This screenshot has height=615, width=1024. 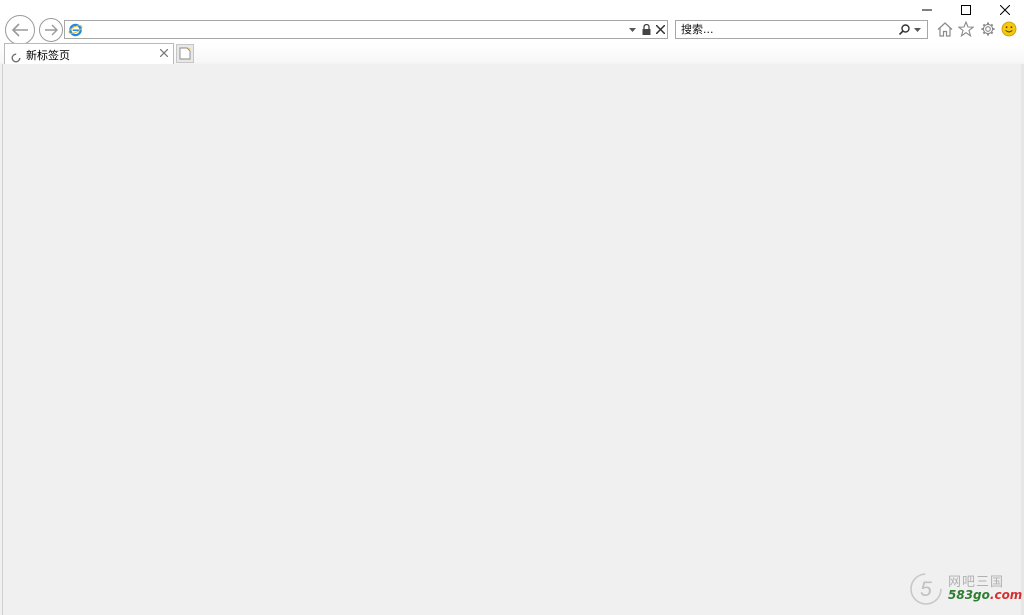 I want to click on search-icon, so click(x=904, y=29).